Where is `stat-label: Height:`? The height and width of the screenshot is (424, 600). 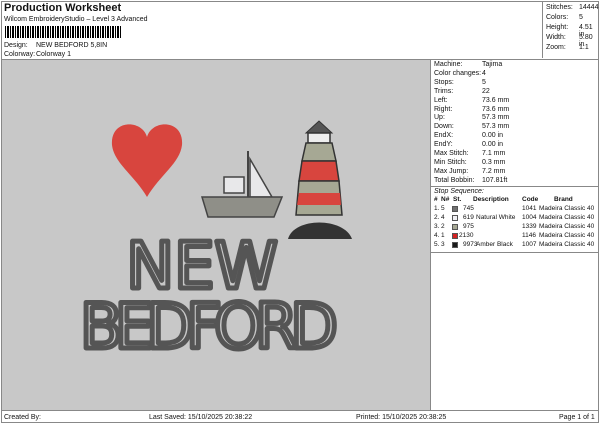
stat-label: Height: is located at coordinates (557, 27).